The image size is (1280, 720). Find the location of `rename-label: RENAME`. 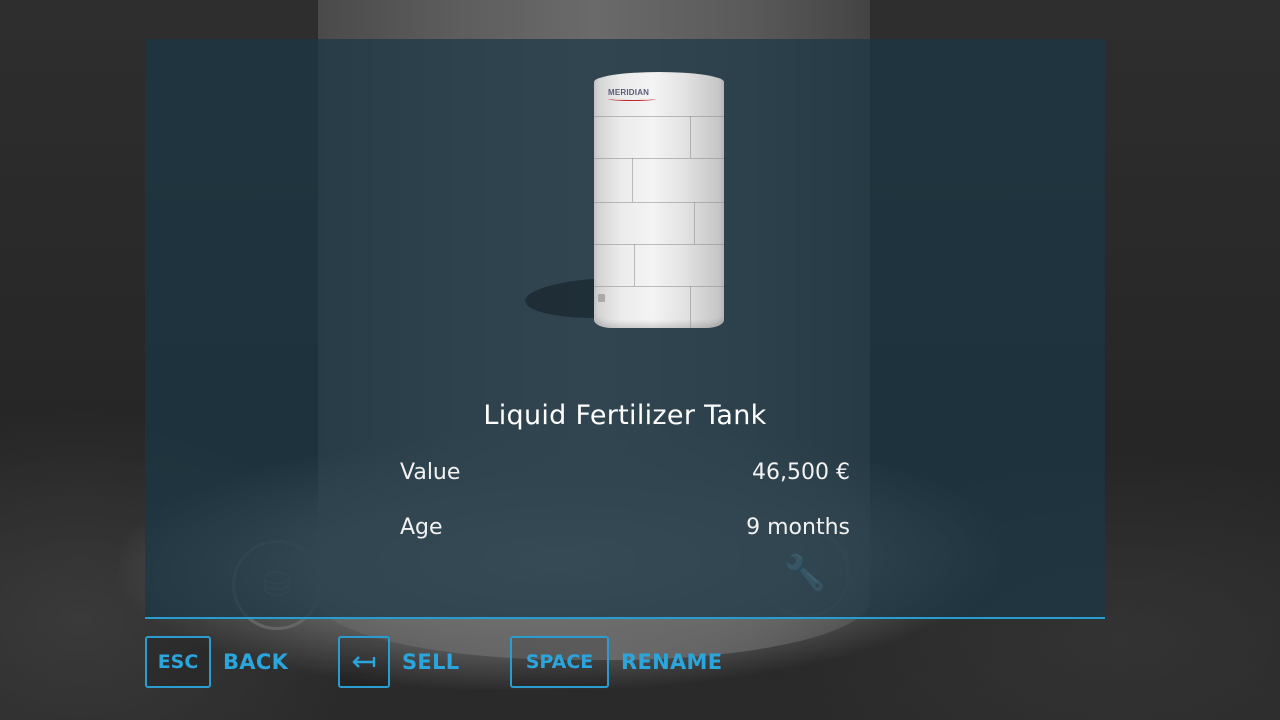

rename-label: RENAME is located at coordinates (671, 662).